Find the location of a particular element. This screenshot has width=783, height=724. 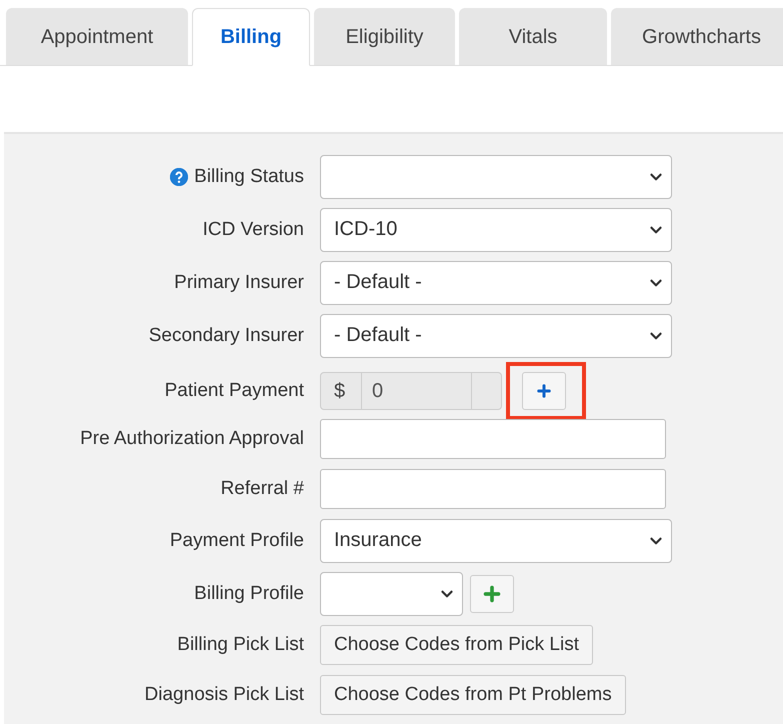

field-label: Patient Payment is located at coordinates (234, 391).